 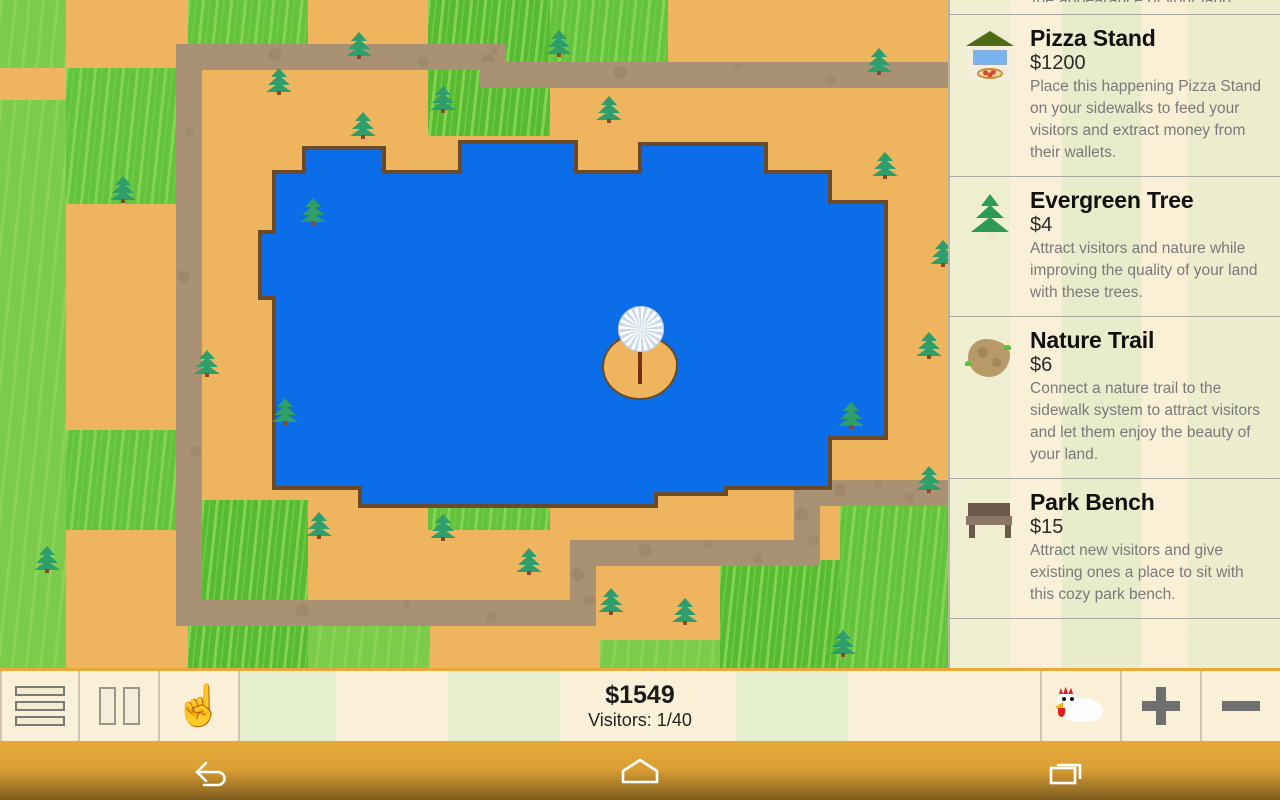 I want to click on zoom-in-button, so click(x=1160, y=706).